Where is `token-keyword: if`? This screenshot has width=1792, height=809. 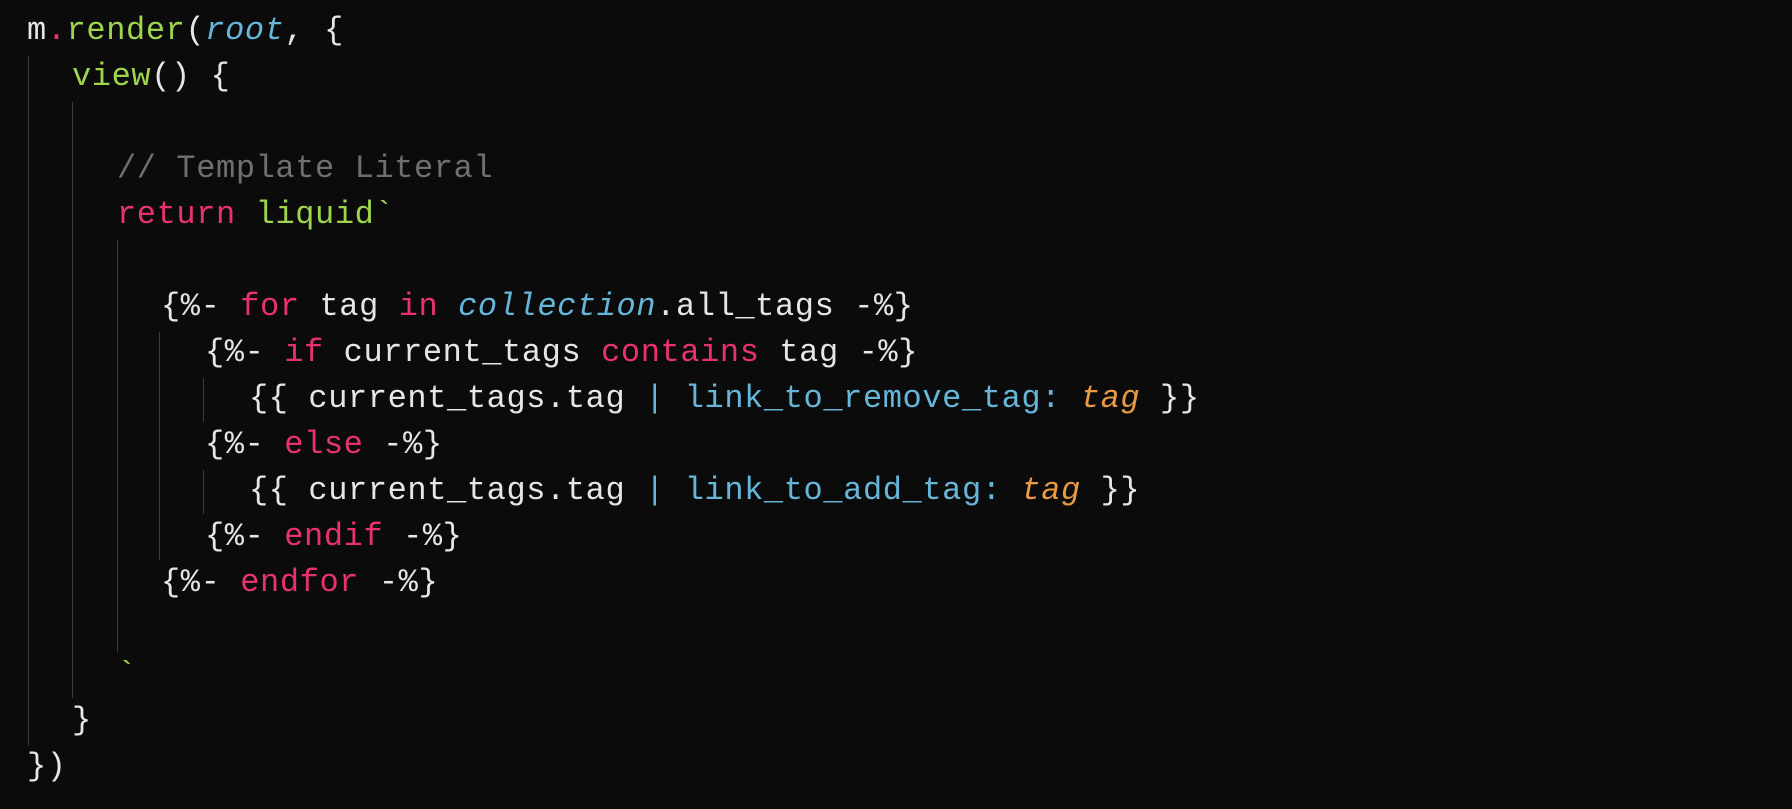 token-keyword: if is located at coordinates (304, 352).